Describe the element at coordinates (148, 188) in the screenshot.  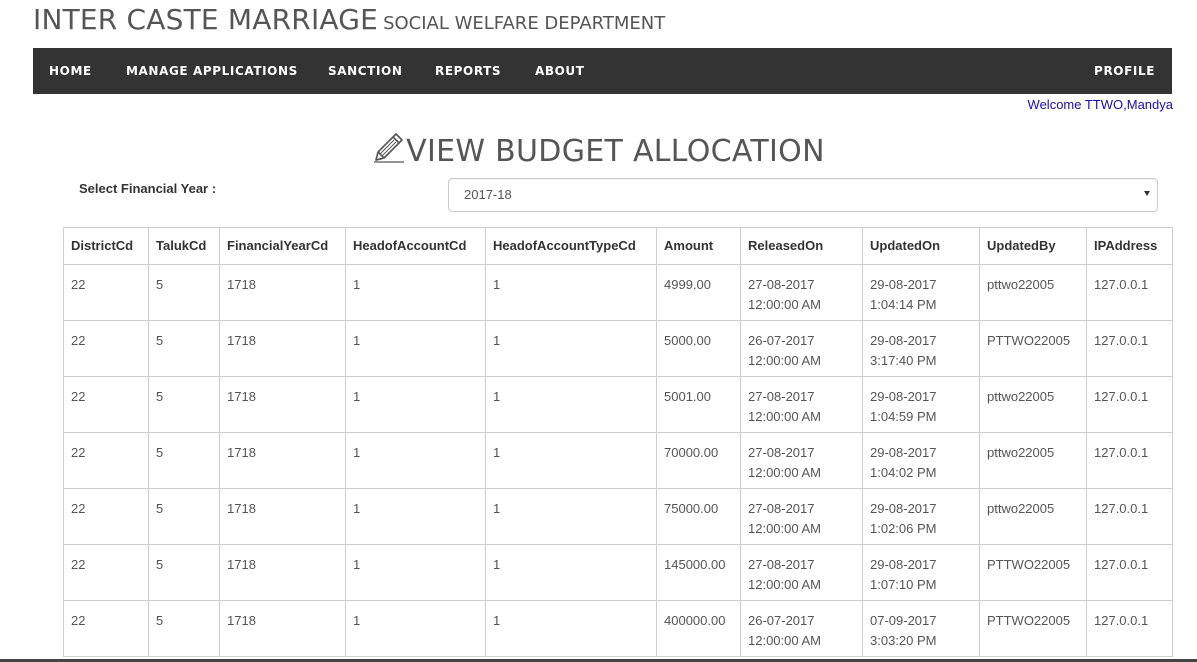
I see `financial-year-label: Select Financial Year :` at that location.